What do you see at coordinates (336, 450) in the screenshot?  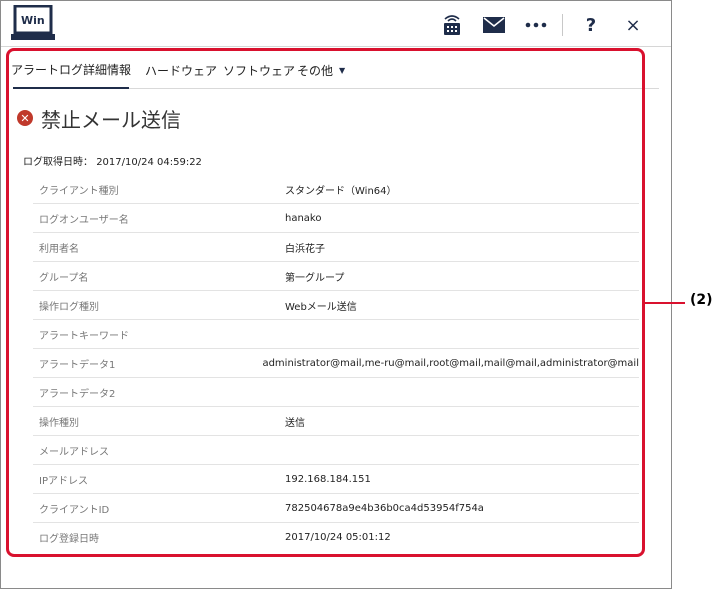 I see `table-row: メールアドレス` at bounding box center [336, 450].